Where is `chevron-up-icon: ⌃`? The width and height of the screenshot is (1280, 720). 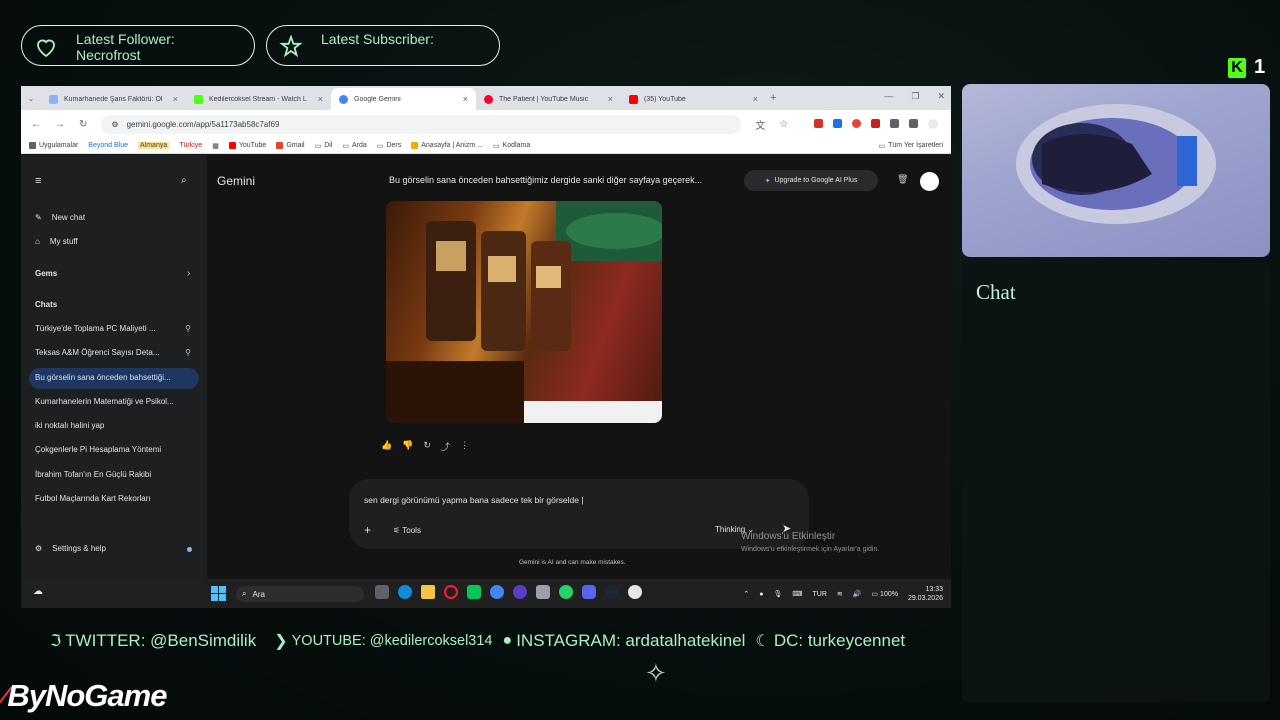
chevron-up-icon: ⌃ is located at coordinates (746, 594).